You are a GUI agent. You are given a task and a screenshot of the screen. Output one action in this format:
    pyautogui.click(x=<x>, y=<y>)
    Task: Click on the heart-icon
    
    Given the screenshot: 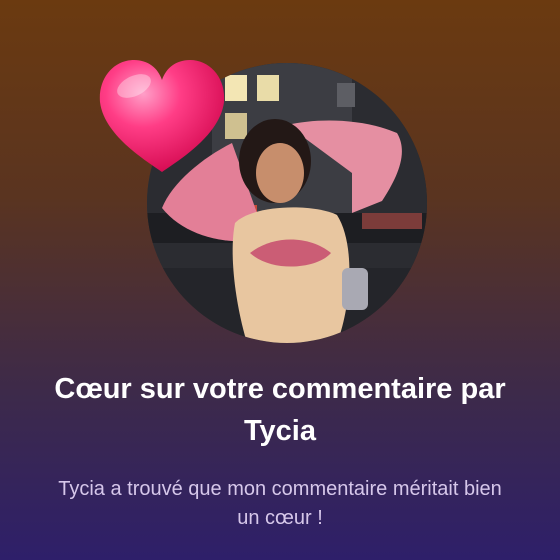 What is the action you would take?
    pyautogui.click(x=162, y=116)
    